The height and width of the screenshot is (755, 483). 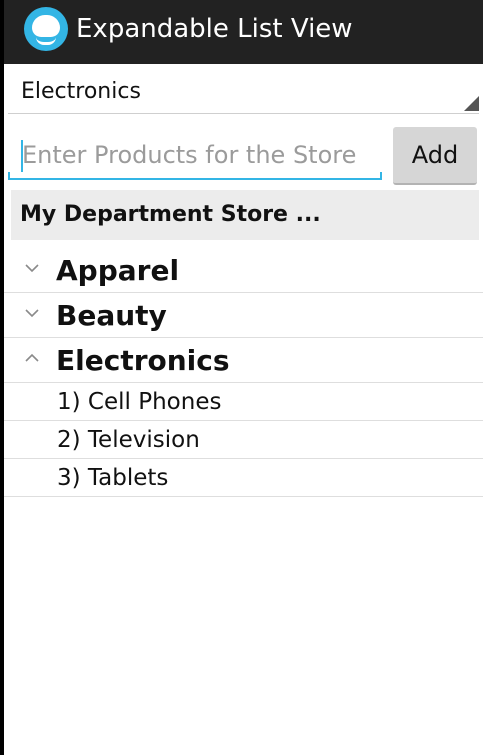 What do you see at coordinates (243, 91) in the screenshot?
I see `department-spinner: Electronics` at bounding box center [243, 91].